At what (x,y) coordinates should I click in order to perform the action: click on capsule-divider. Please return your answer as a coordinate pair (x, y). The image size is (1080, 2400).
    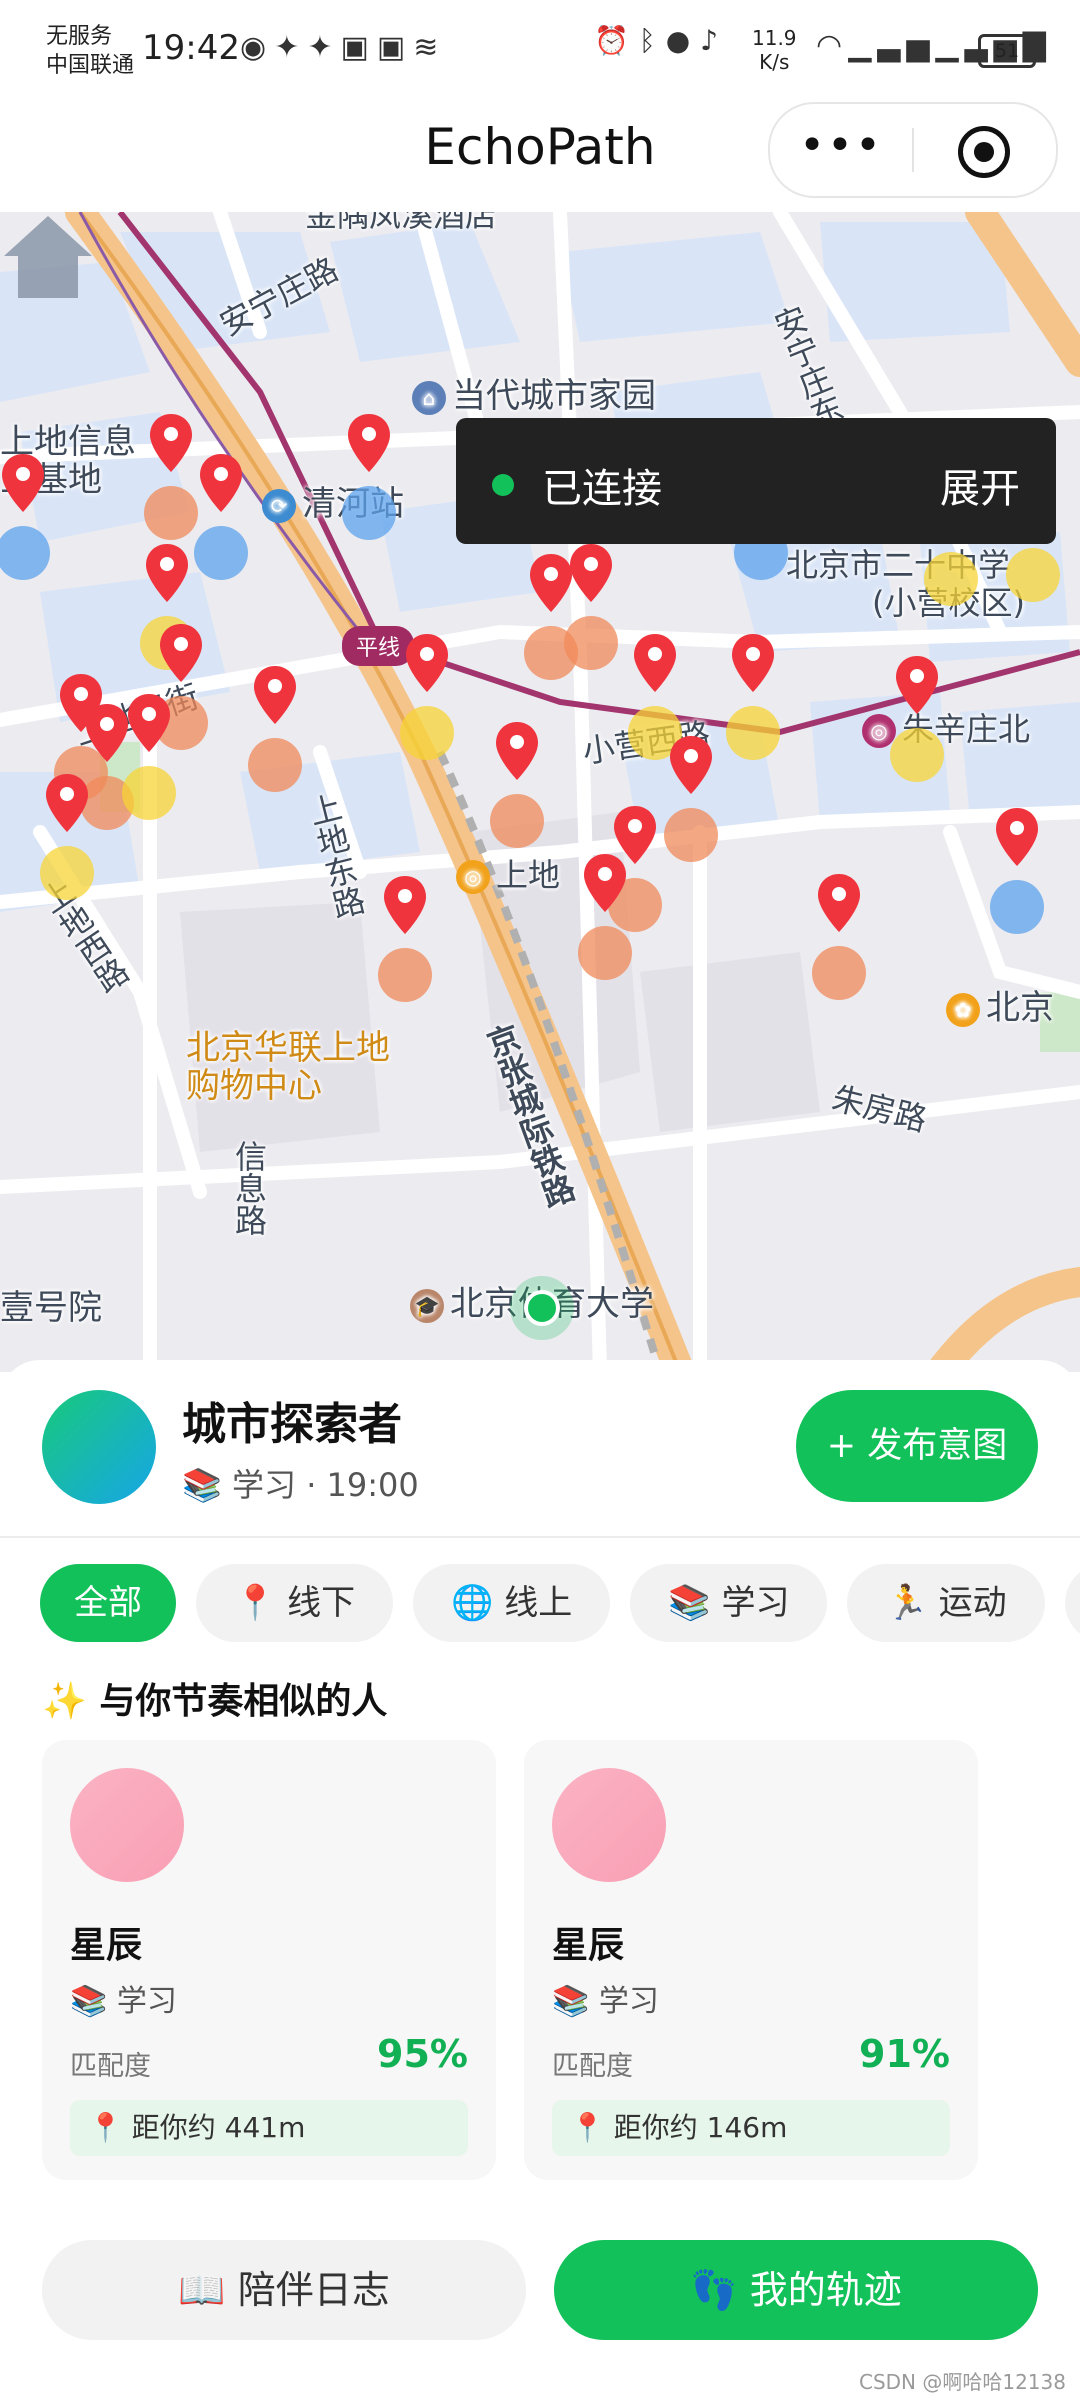
    Looking at the image, I should click on (913, 150).